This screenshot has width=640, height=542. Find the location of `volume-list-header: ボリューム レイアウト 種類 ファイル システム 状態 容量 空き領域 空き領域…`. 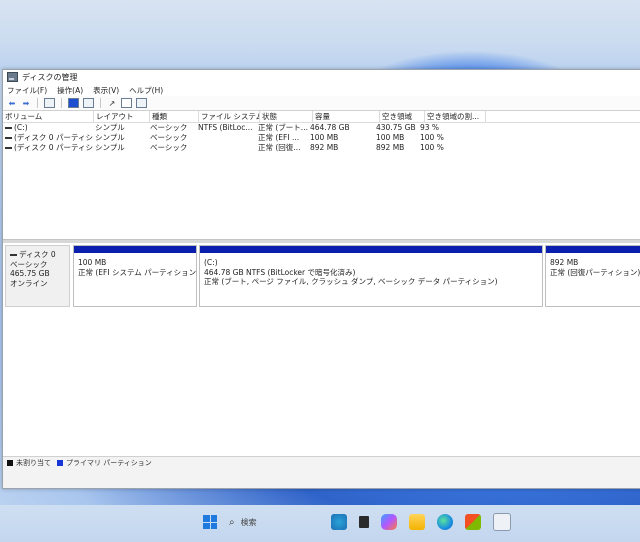

volume-list-header: ボリューム レイアウト 種類 ファイル システム 状態 容量 空き領域 空き領域… is located at coordinates (321, 117).